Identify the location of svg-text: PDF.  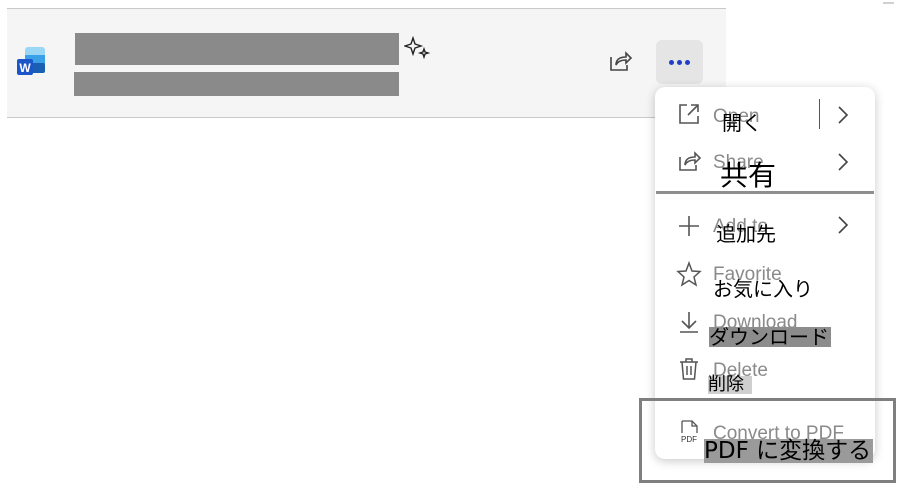
(689, 439).